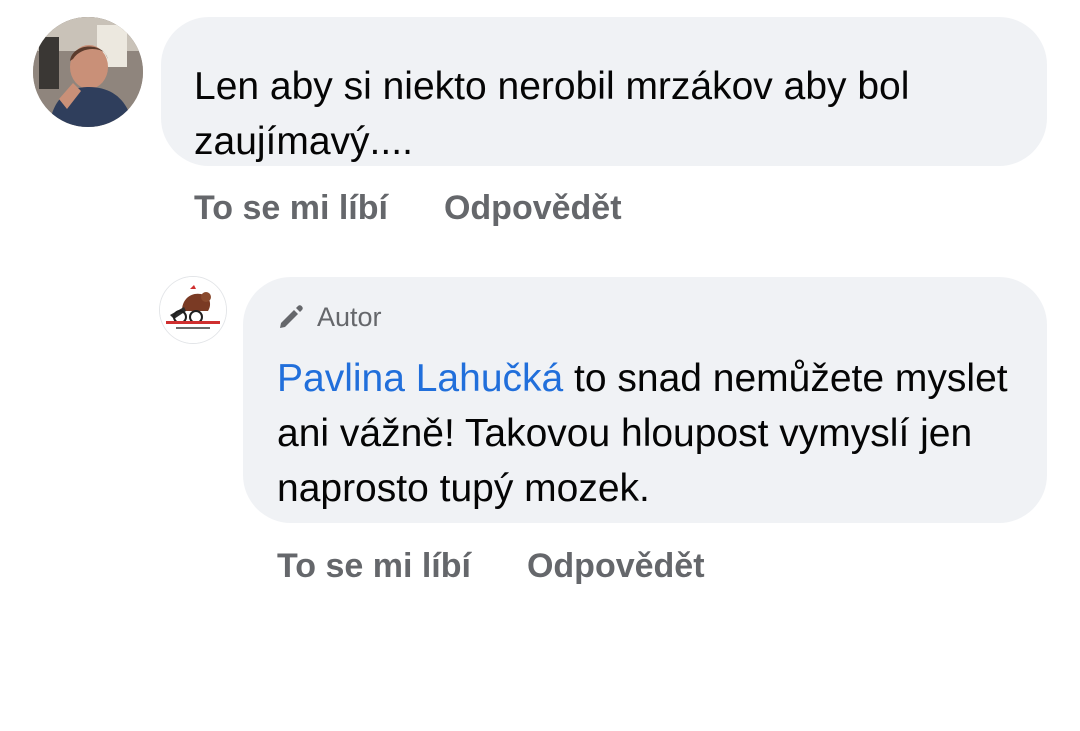 The image size is (1080, 731). Describe the element at coordinates (291, 316) in the screenshot. I see `pencil-icon` at that location.